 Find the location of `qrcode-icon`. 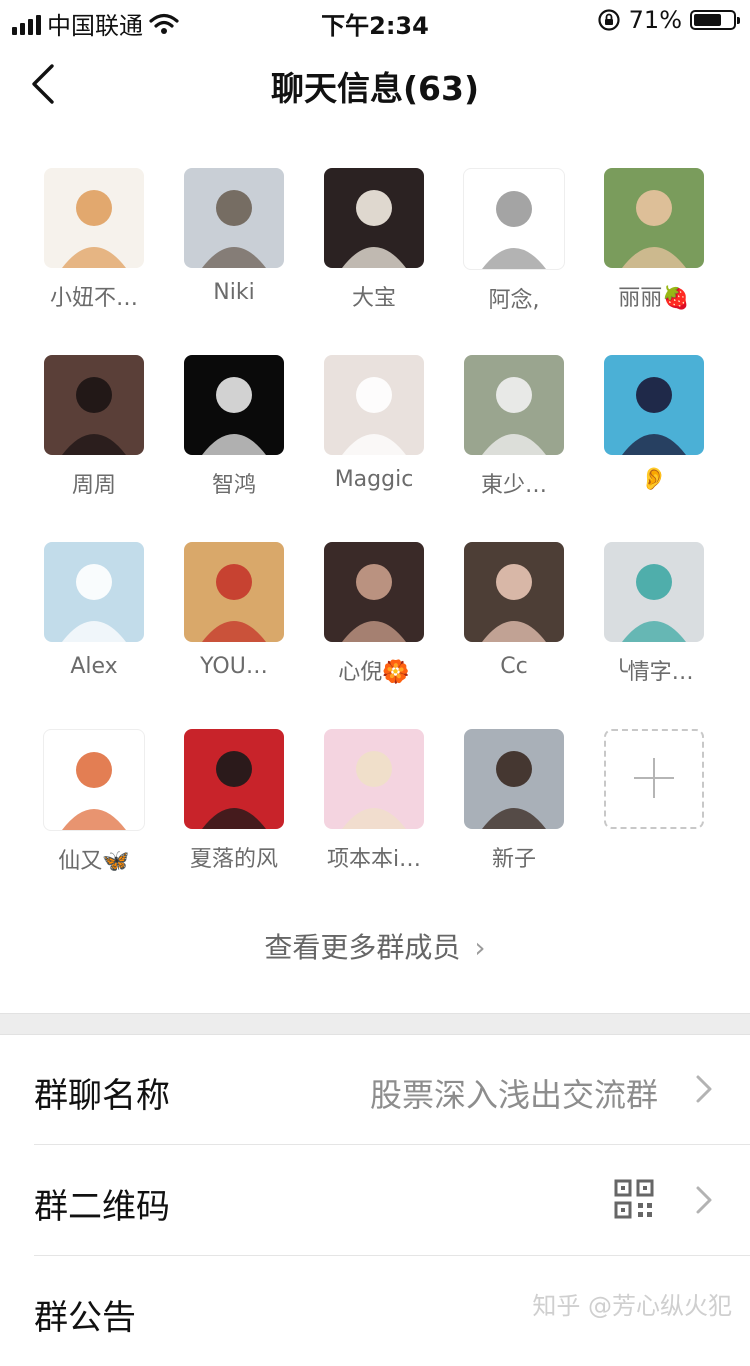

qrcode-icon is located at coordinates (634, 1199).